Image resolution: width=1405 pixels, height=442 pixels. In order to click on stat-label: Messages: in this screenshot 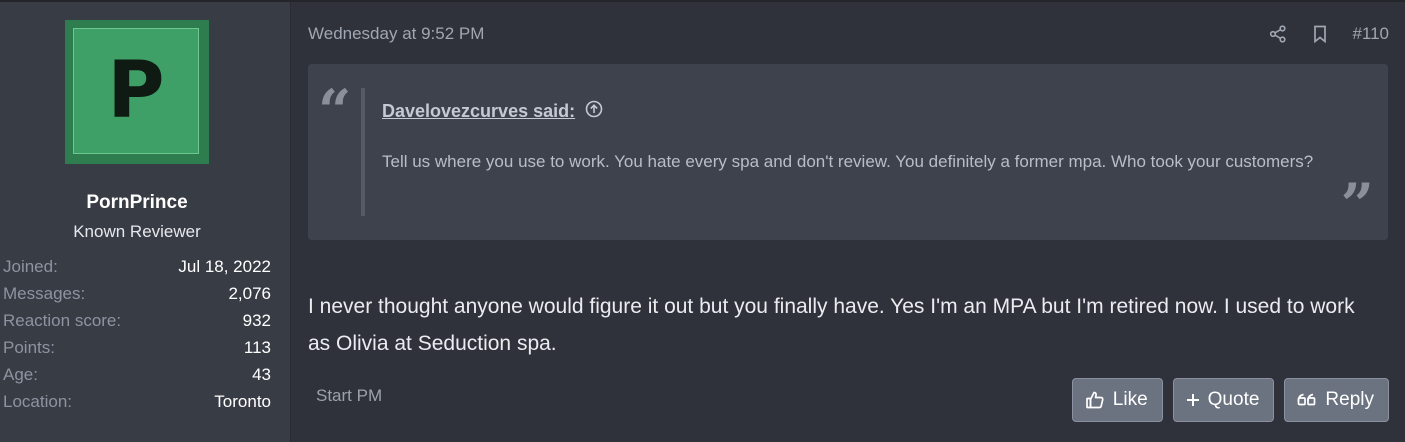, I will do `click(44, 293)`.